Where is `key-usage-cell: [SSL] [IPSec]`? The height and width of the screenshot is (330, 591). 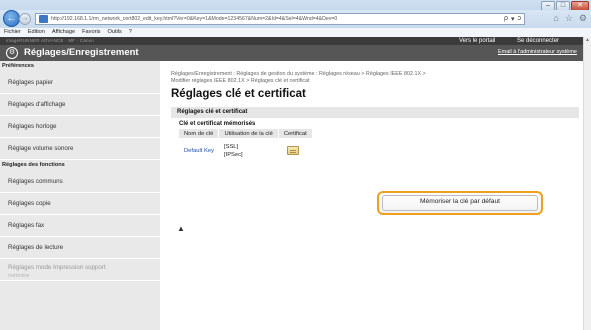
key-usage-cell: [SSL] [IPSec] is located at coordinates (248, 151).